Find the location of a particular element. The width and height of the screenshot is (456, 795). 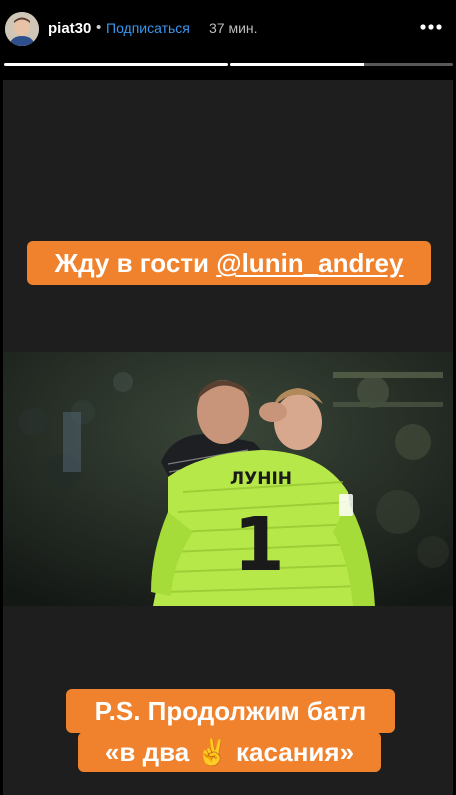

avatar is located at coordinates (22, 29).